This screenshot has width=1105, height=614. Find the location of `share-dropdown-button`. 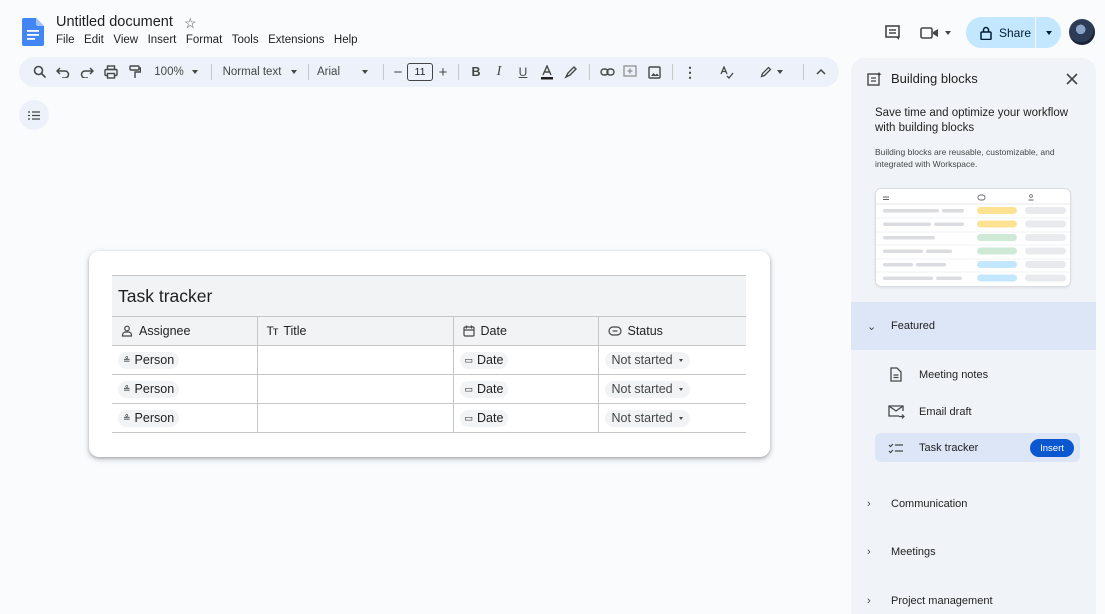

share-dropdown-button is located at coordinates (1048, 32).